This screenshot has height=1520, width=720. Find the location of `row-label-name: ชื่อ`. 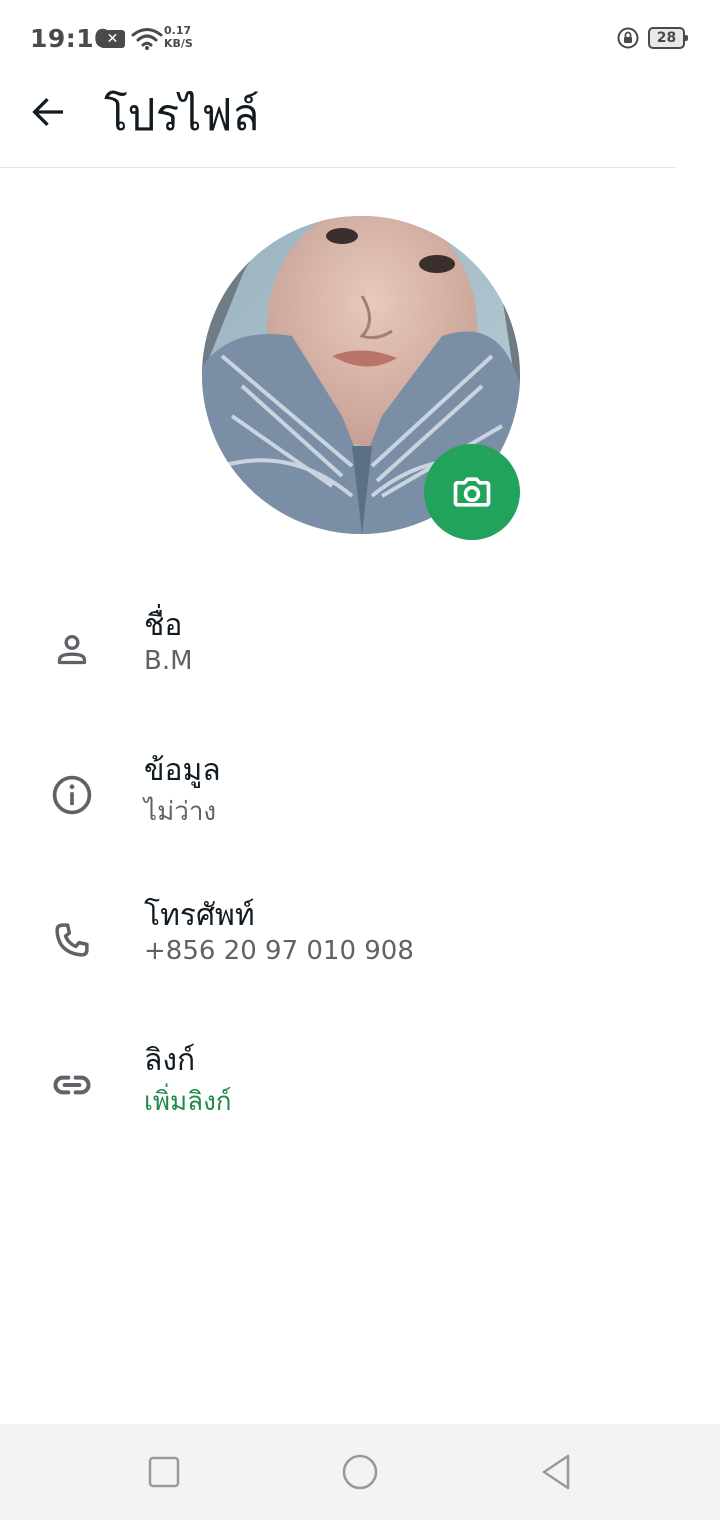

row-label-name: ชื่อ is located at coordinates (163, 625).